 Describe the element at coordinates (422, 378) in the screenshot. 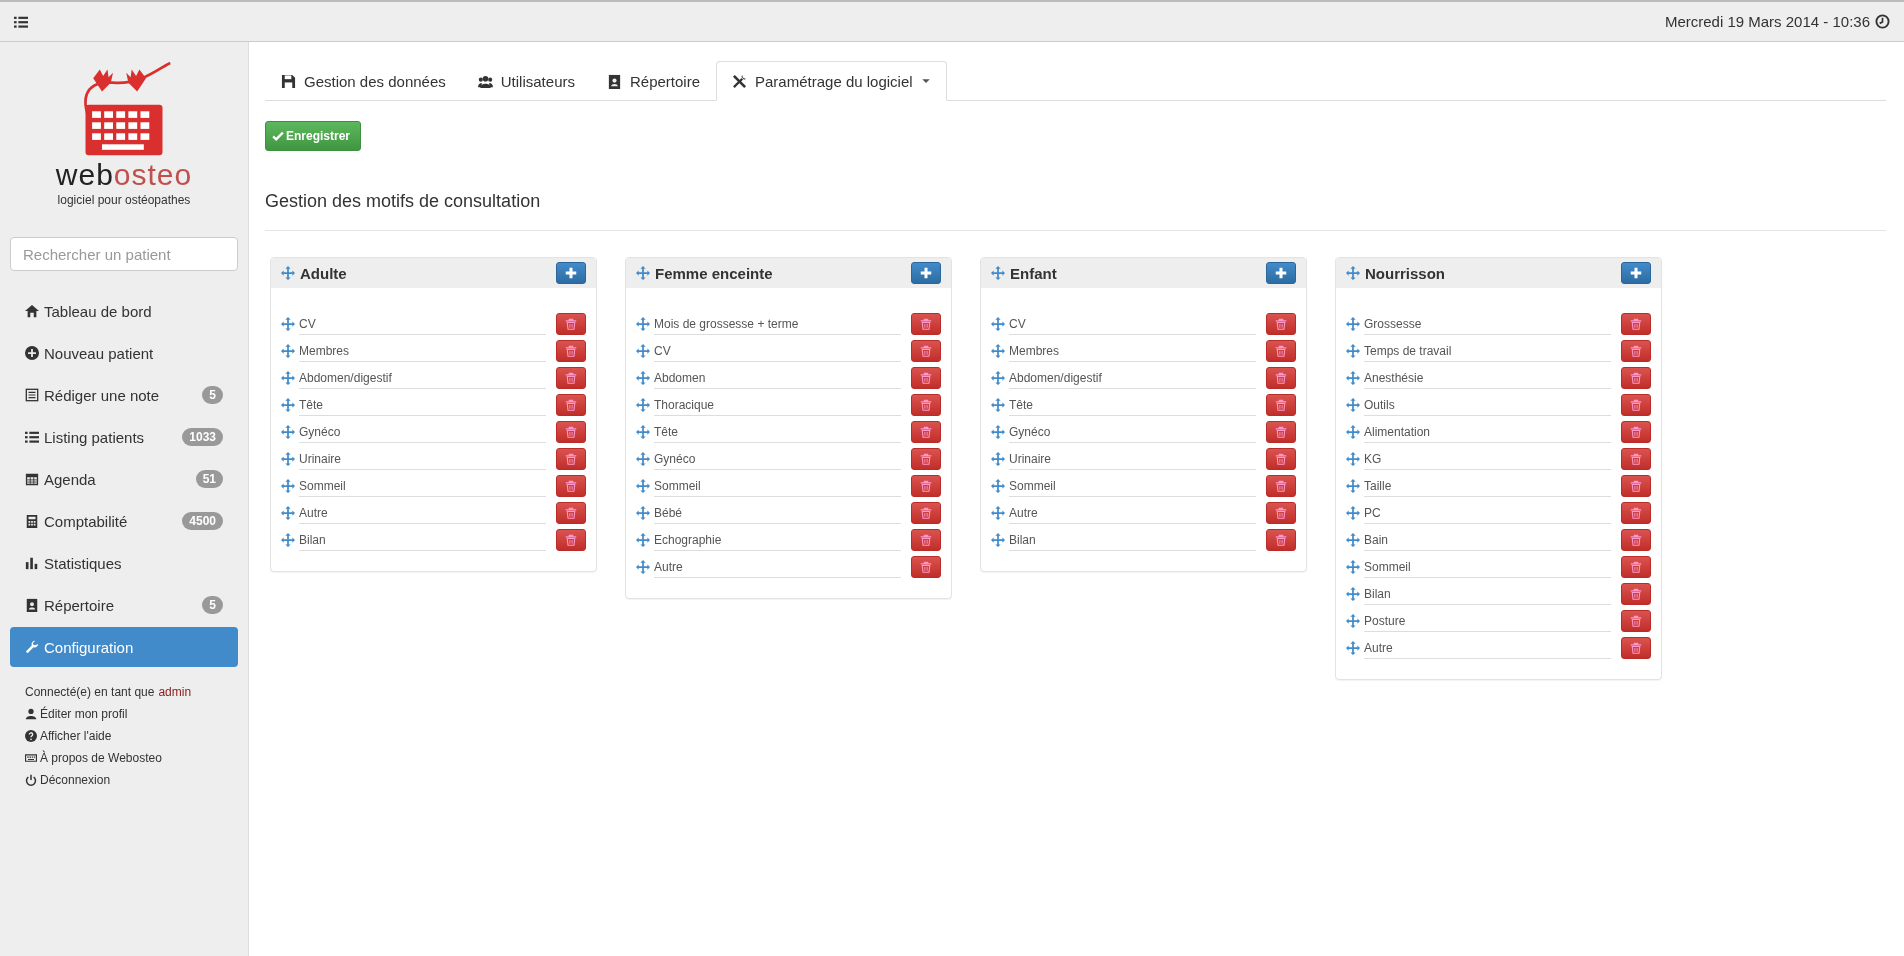

I see `reason-label: Abdomen/digestif` at that location.